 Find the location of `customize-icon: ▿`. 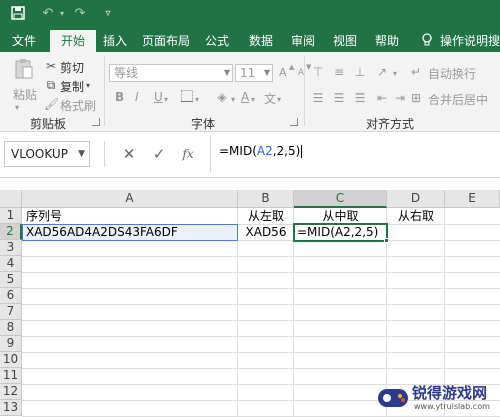

customize-icon: ▿ is located at coordinates (108, 14).